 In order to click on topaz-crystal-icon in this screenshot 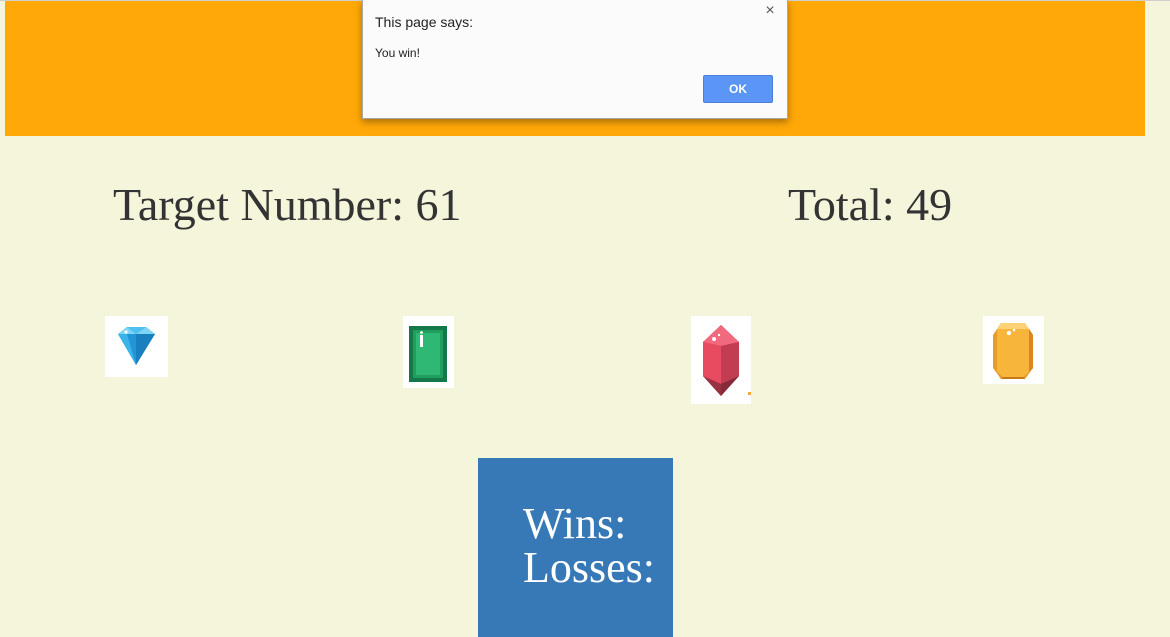, I will do `click(1013, 351)`.